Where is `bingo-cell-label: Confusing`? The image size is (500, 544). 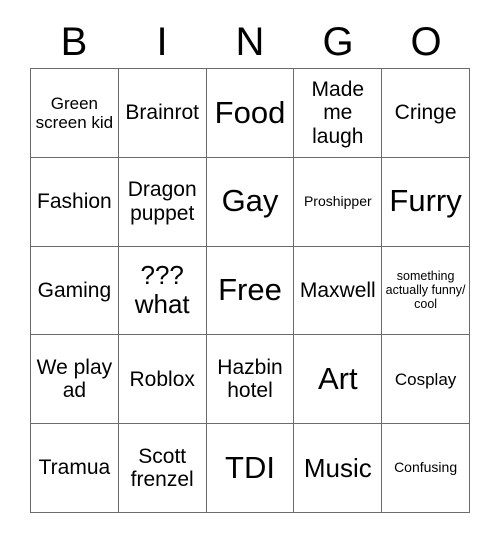
bingo-cell-label: Confusing is located at coordinates (426, 467).